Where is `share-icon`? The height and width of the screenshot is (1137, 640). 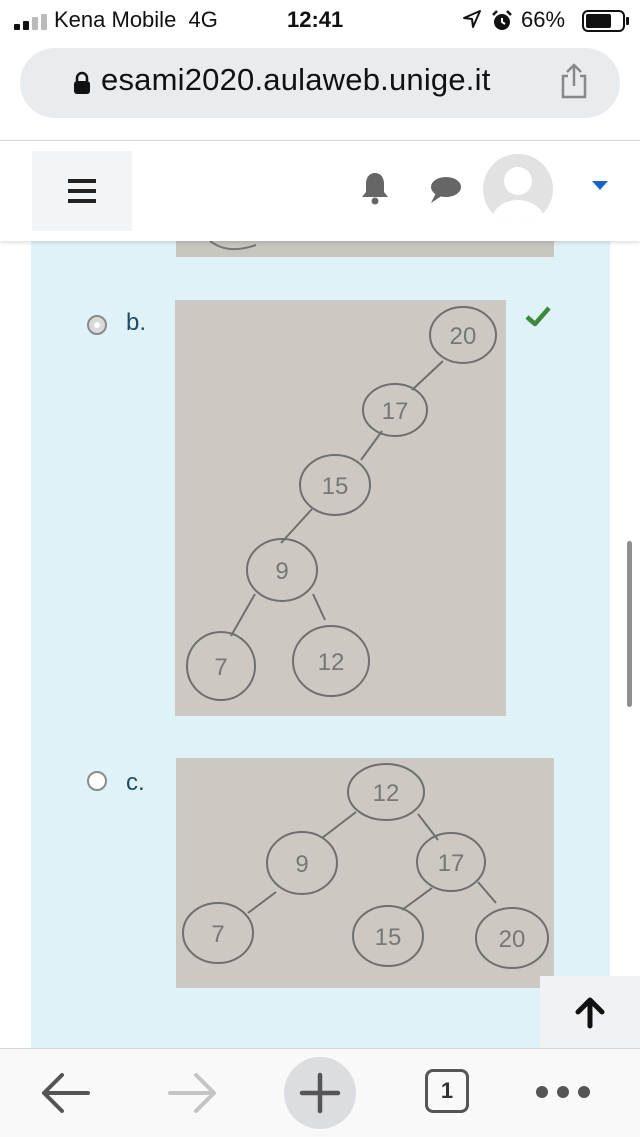
share-icon is located at coordinates (574, 81).